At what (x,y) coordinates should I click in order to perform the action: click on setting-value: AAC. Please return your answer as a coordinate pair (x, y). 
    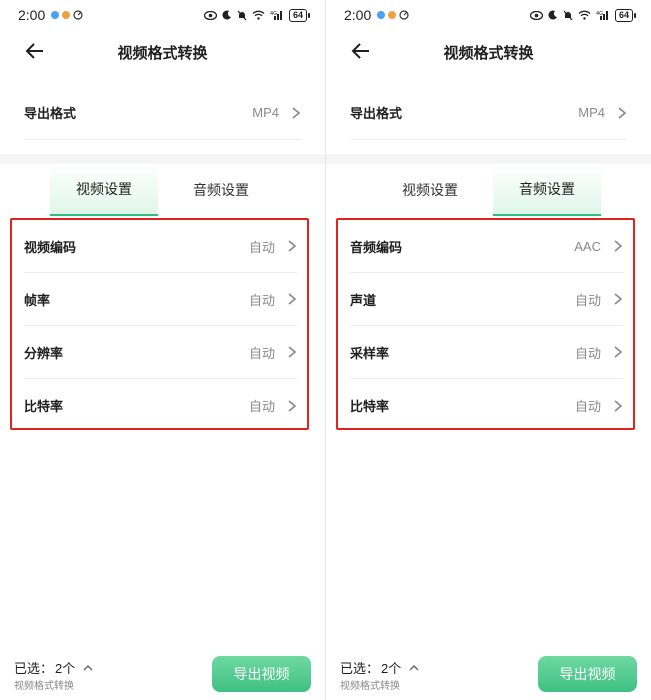
    Looking at the image, I should click on (587, 246).